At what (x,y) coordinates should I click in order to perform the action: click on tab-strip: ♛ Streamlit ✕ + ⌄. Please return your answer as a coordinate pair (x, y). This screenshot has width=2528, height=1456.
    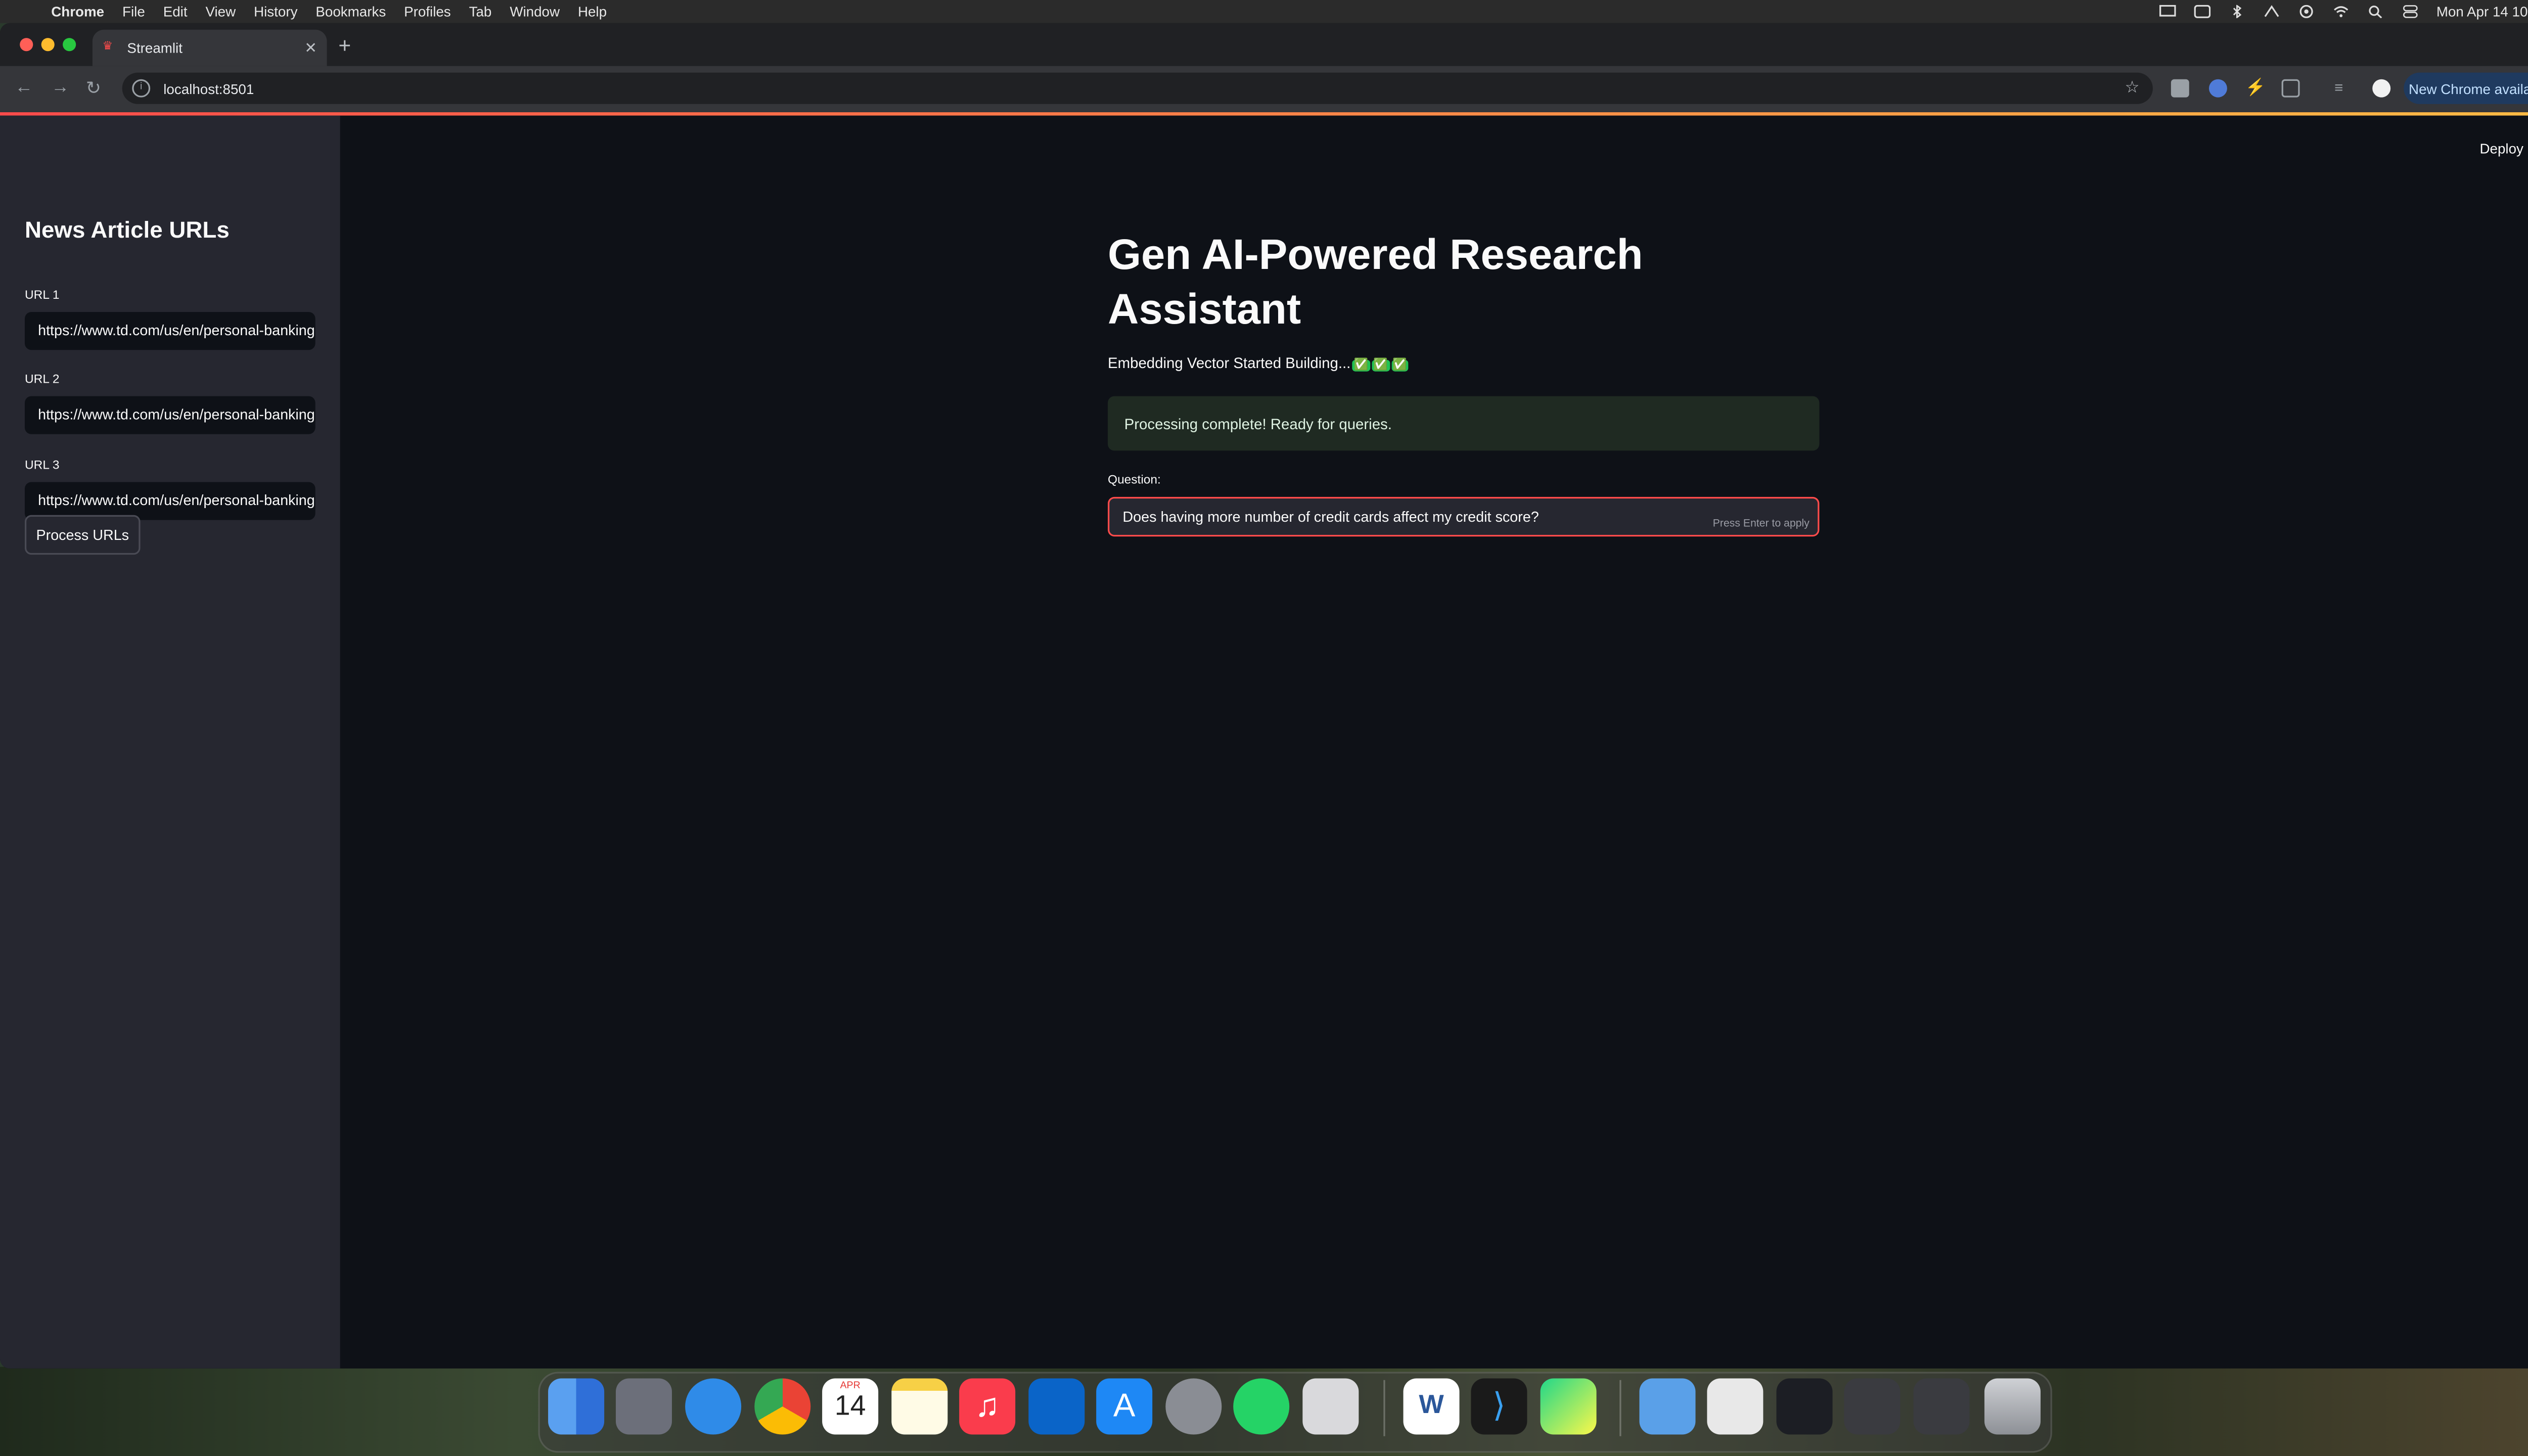
    Looking at the image, I should click on (1264, 44).